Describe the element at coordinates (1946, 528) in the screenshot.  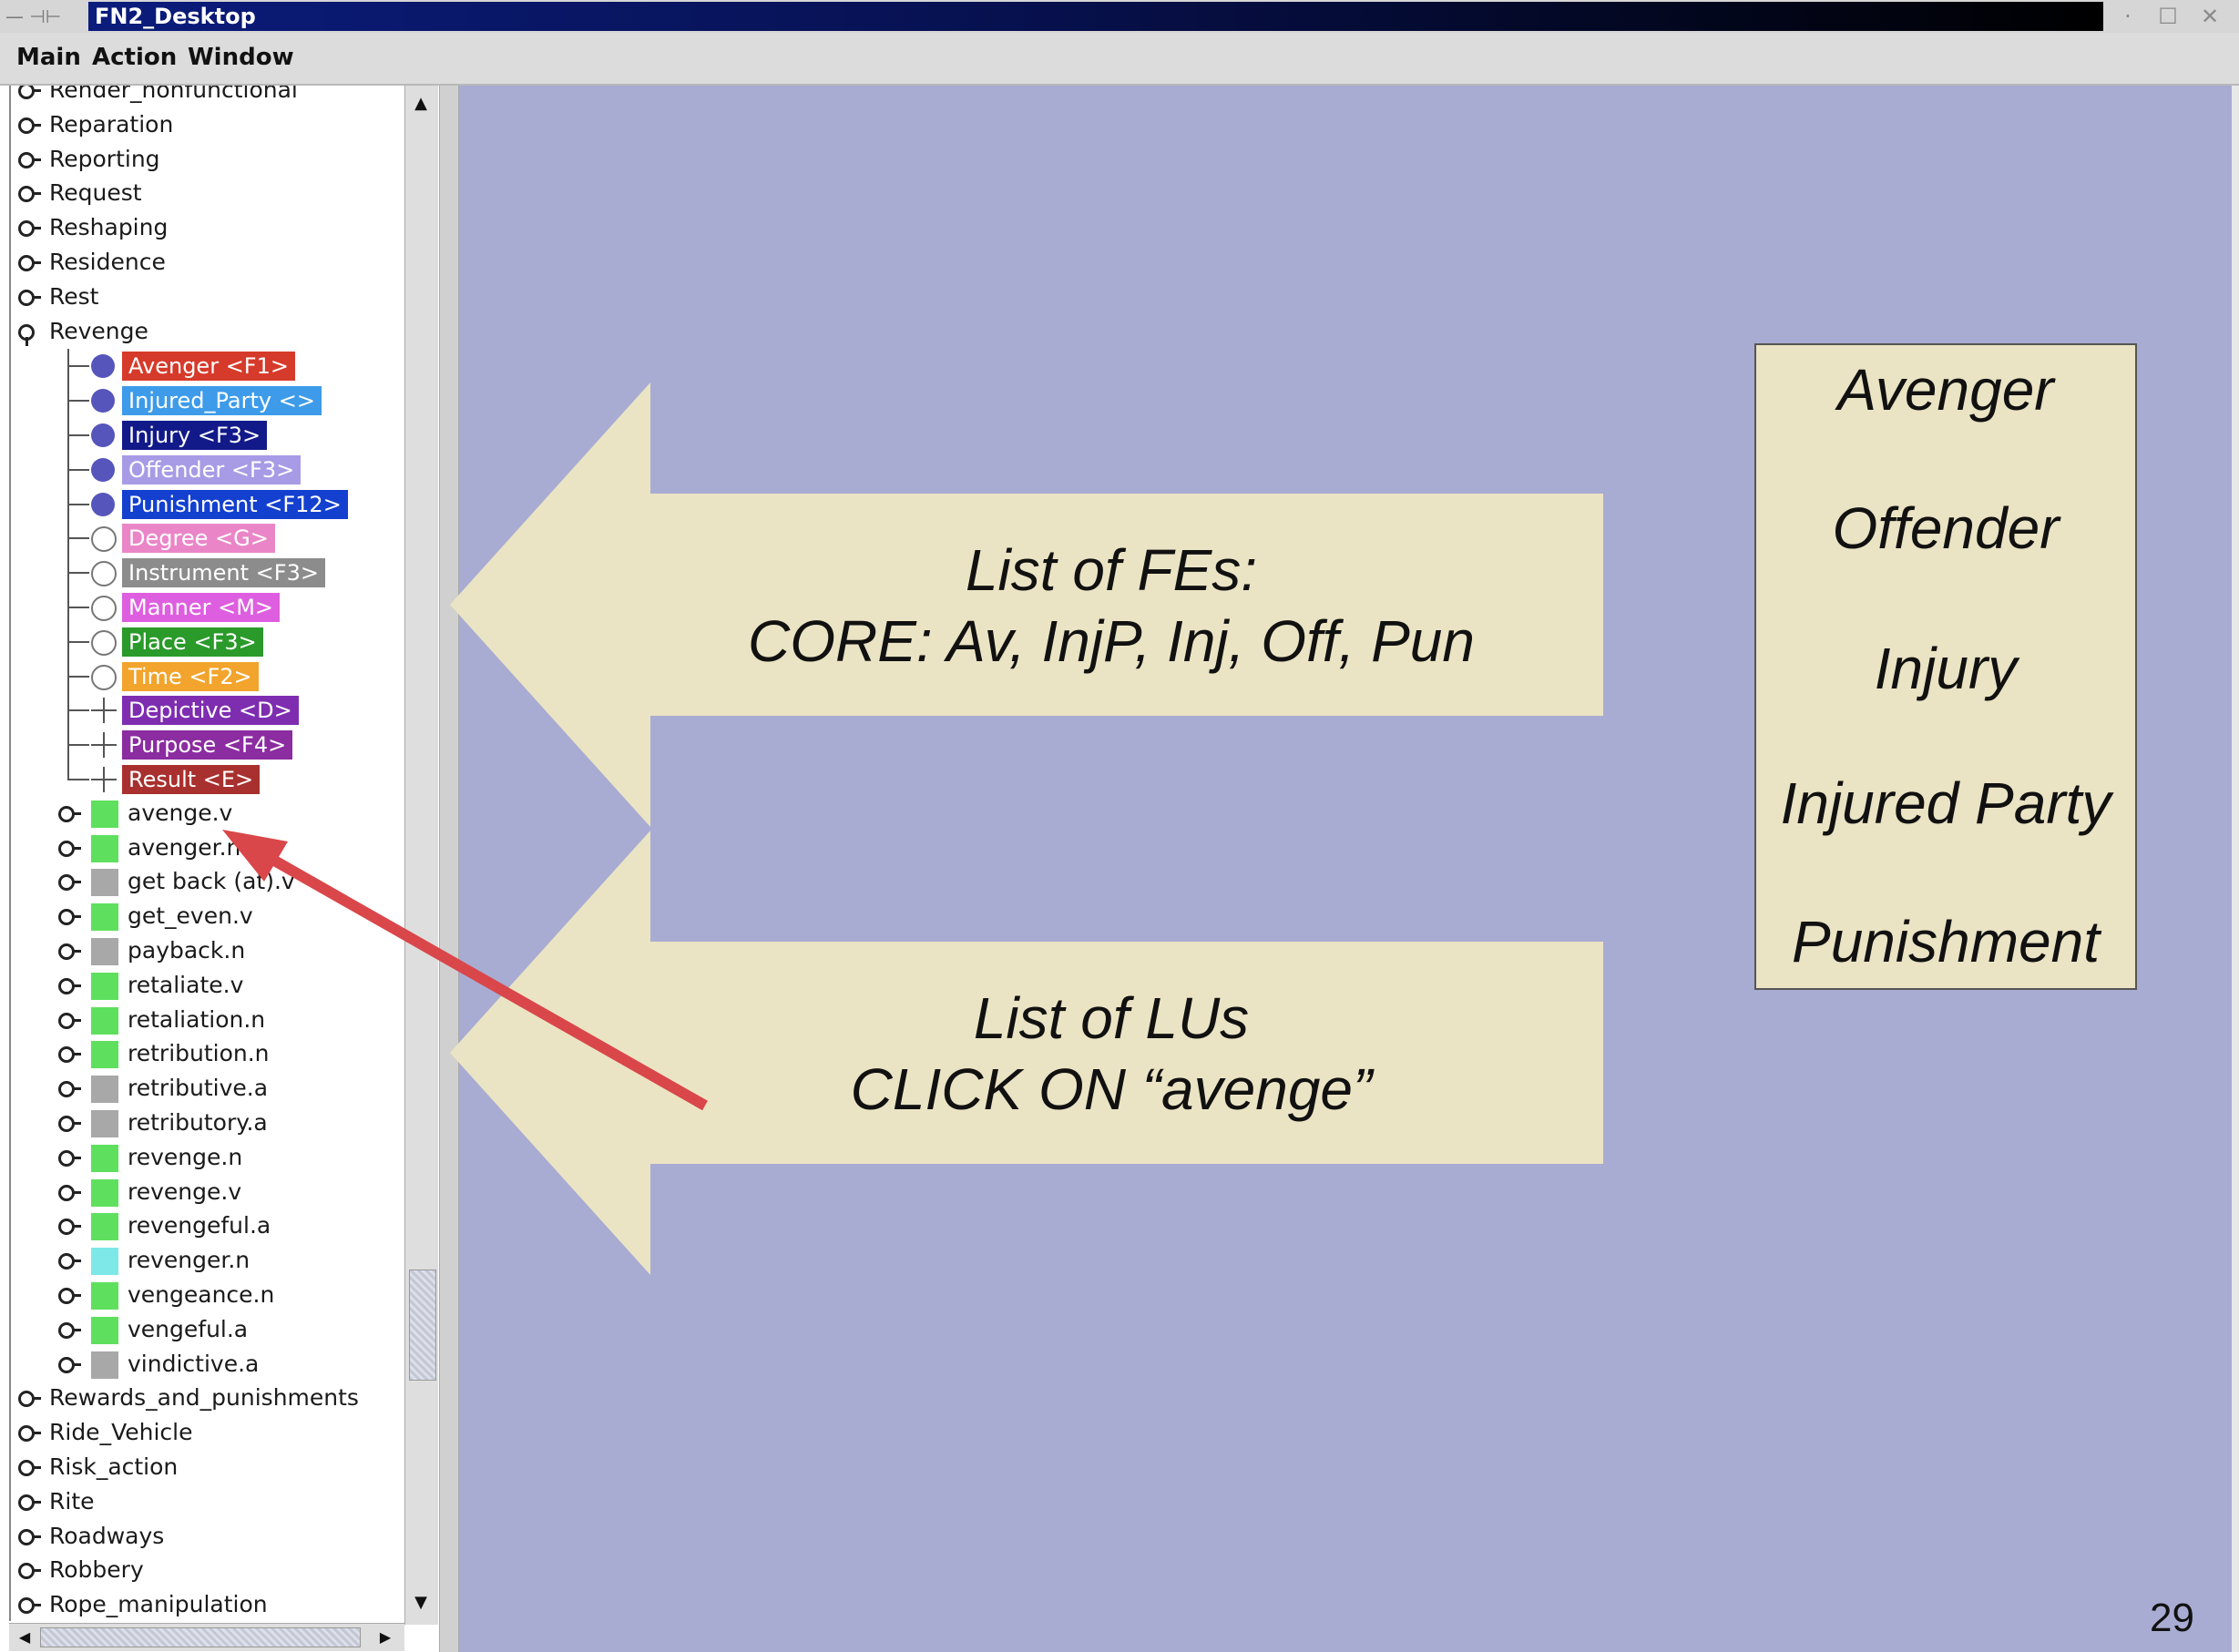
I see `core-fe-item: Offender` at that location.